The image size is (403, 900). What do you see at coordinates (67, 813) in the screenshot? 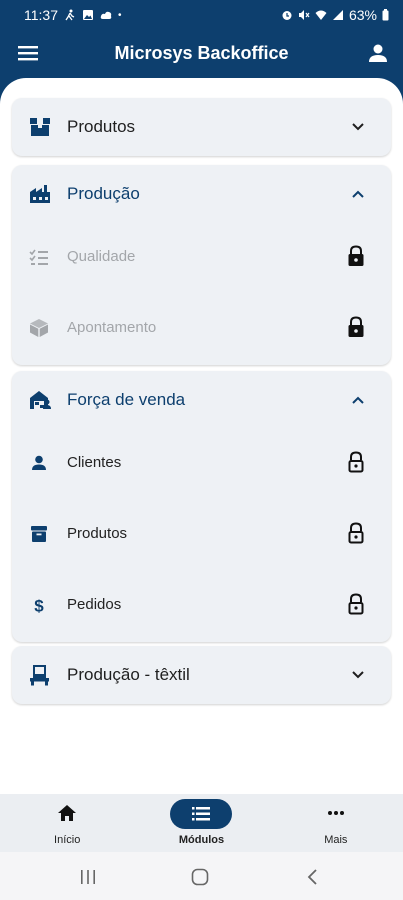
I see `home-icon` at bounding box center [67, 813].